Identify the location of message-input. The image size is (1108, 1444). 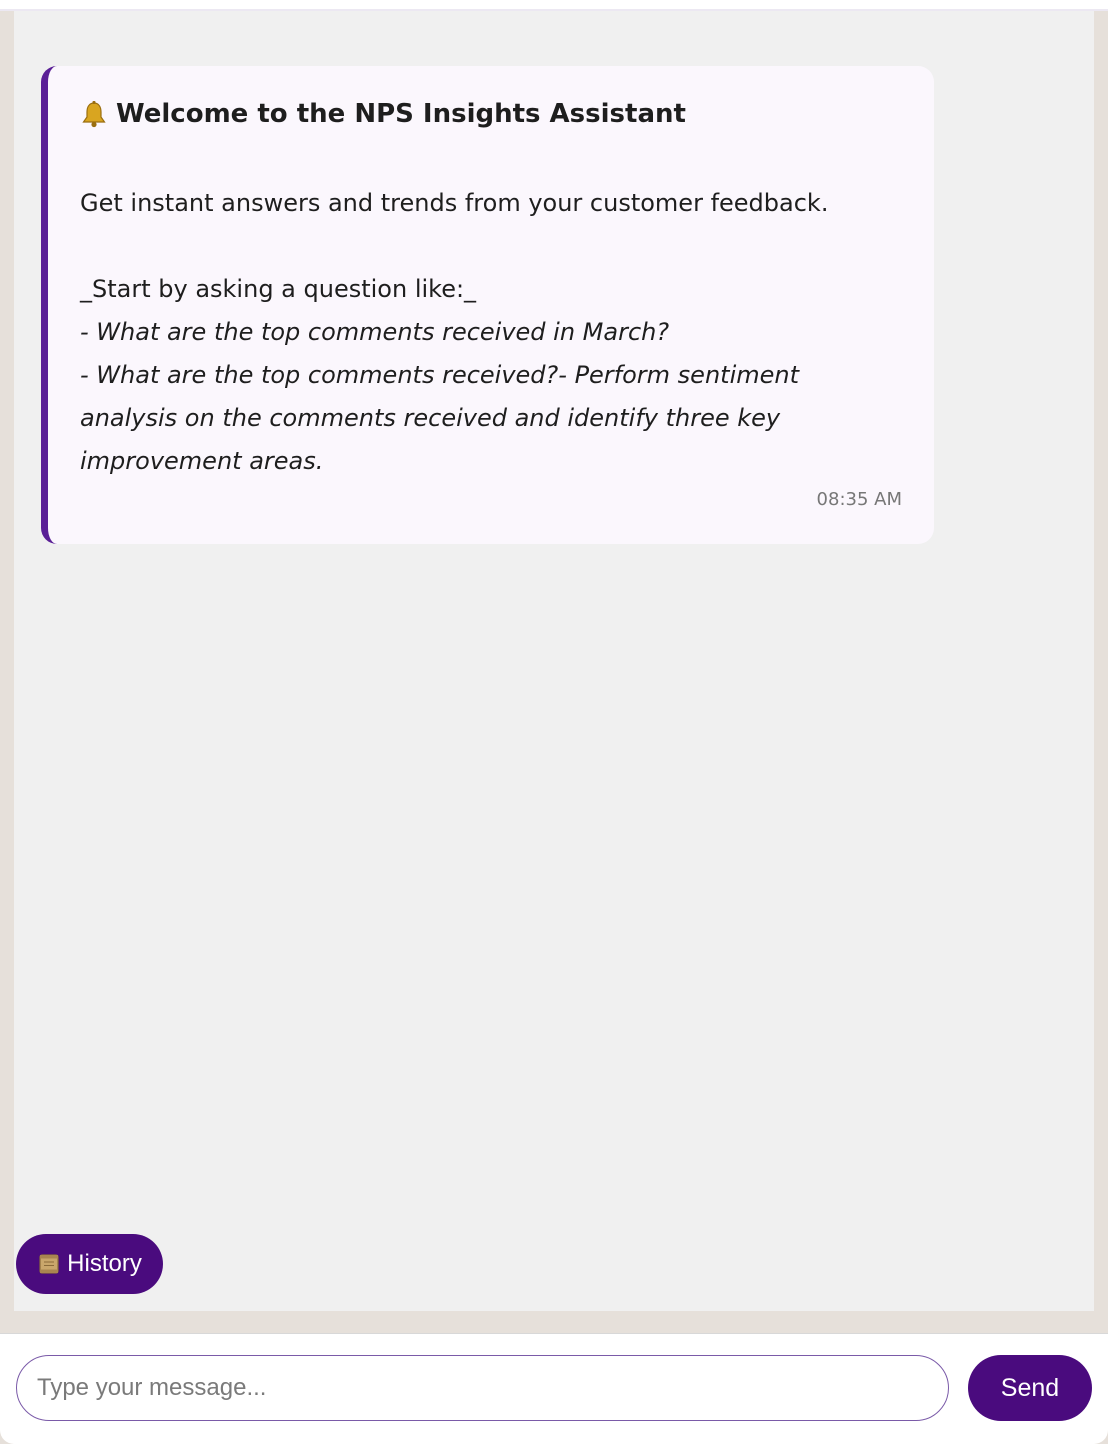
(482, 1388).